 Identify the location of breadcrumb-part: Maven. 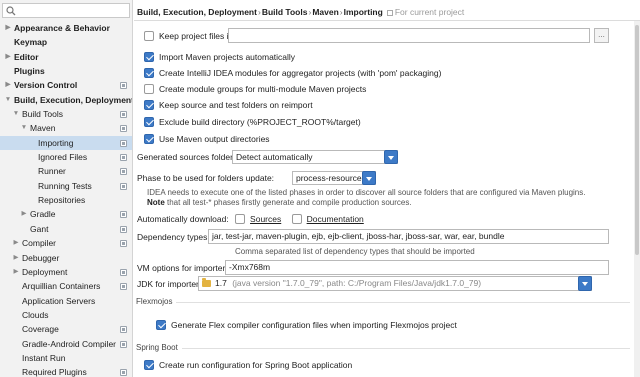
(325, 12).